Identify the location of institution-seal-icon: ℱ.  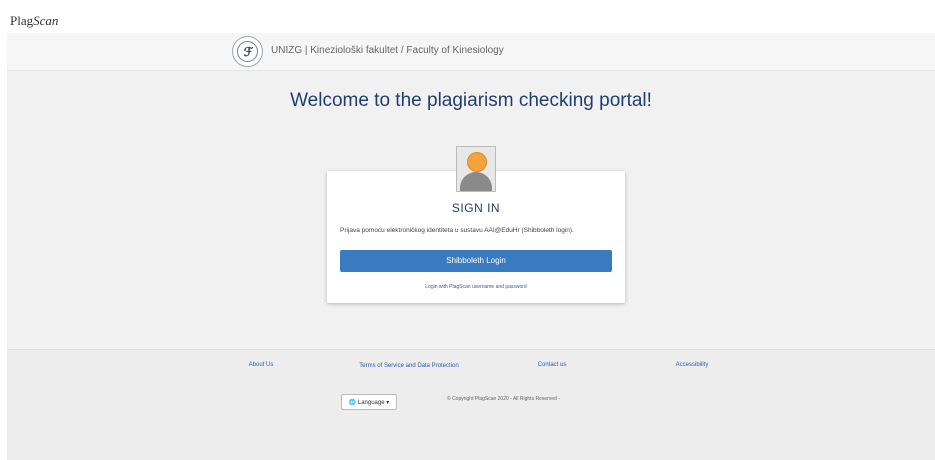
(247, 51).